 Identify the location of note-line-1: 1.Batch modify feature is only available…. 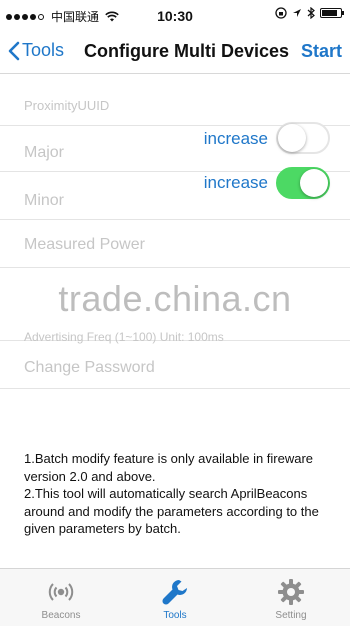
(169, 467).